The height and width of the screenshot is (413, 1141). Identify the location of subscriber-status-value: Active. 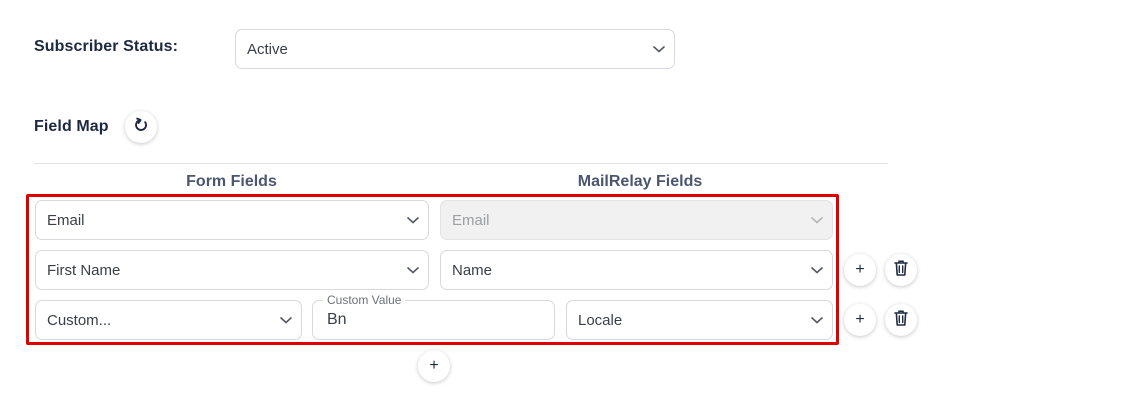
(267, 49).